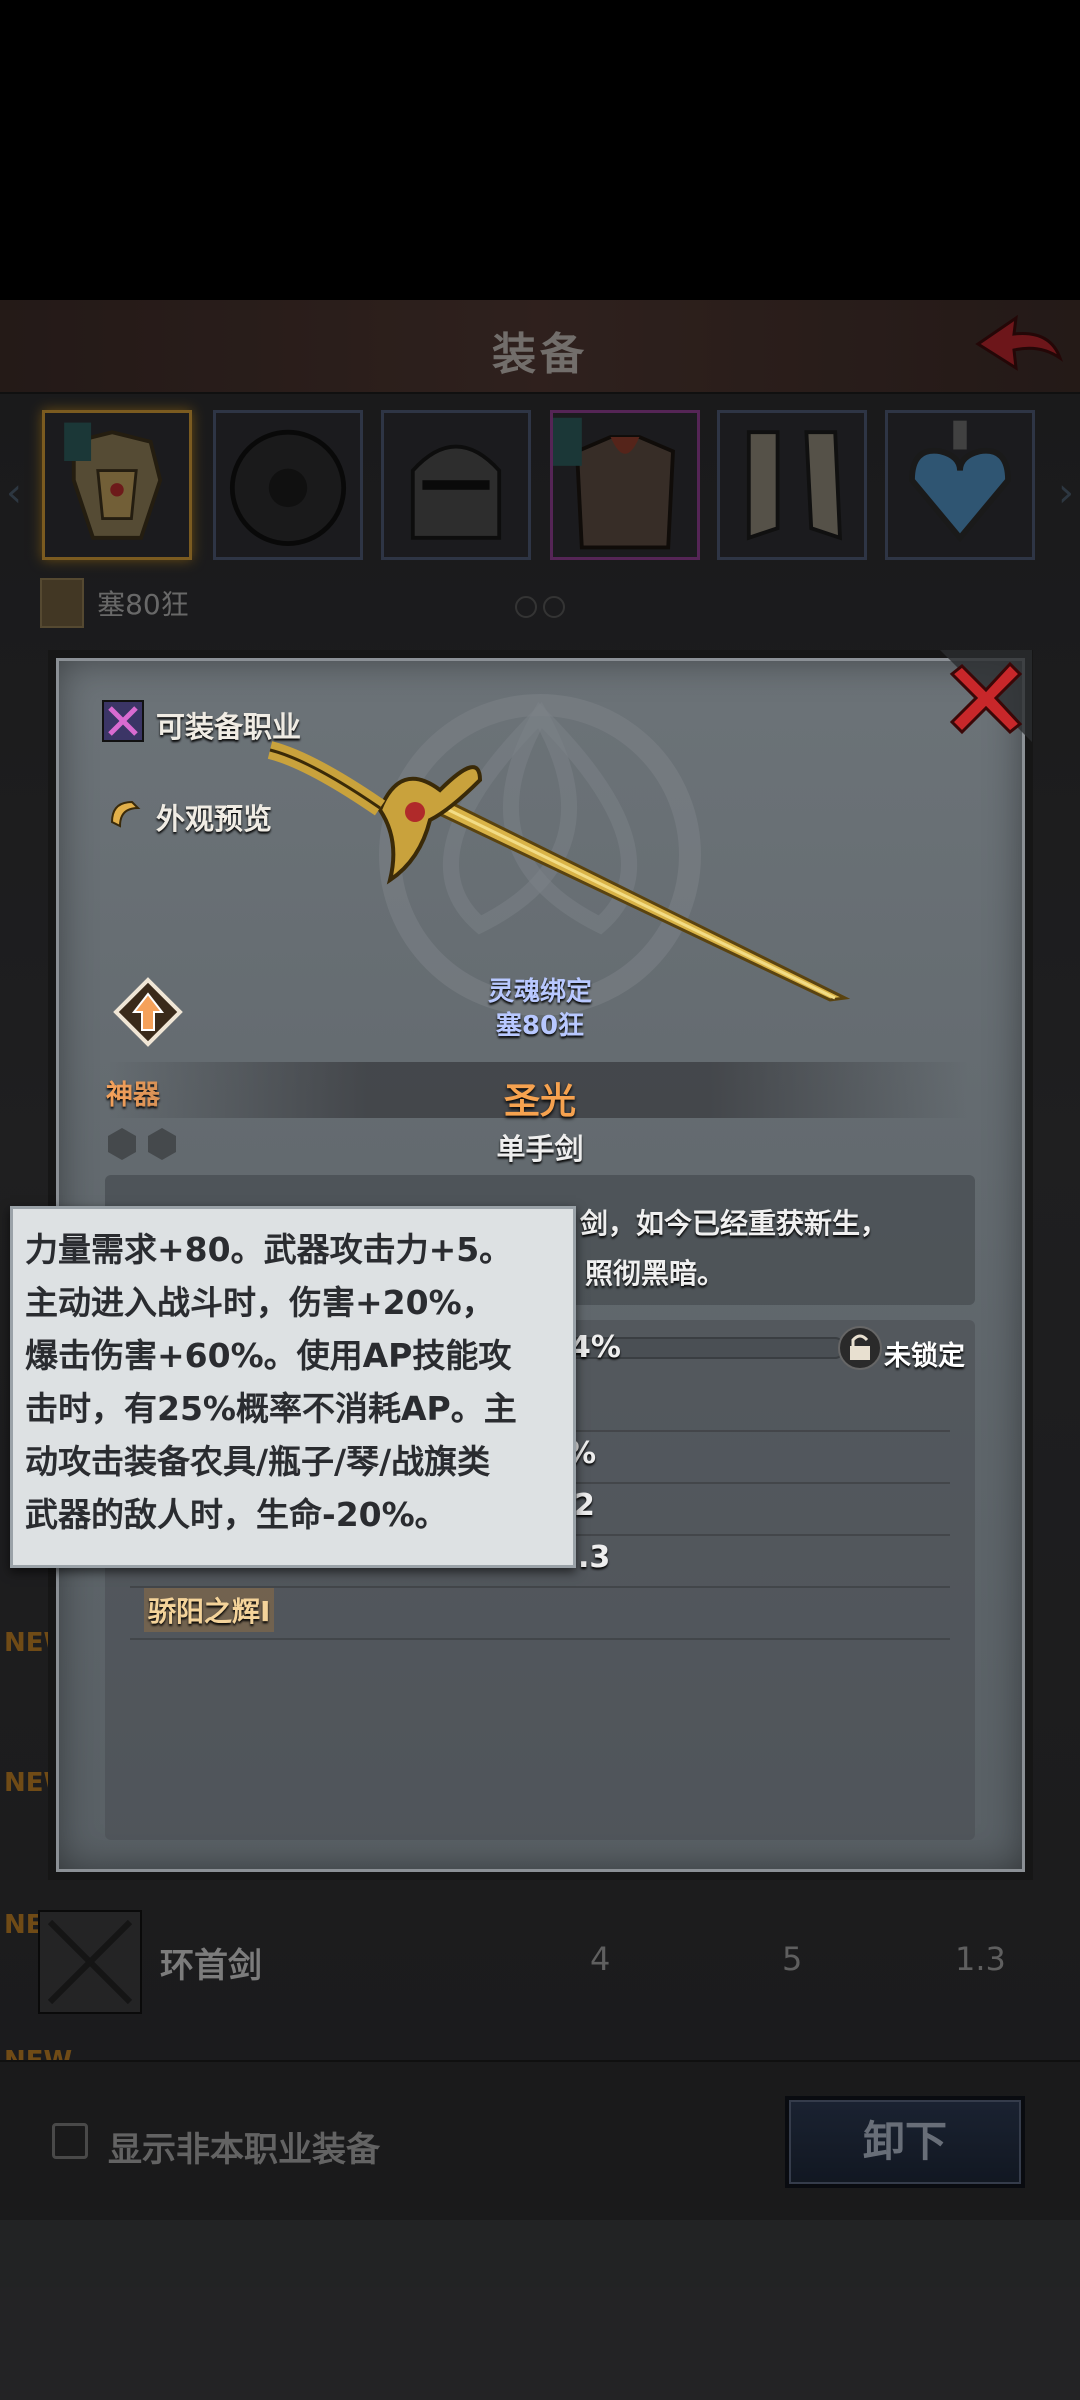 This screenshot has height=2400, width=1080. Describe the element at coordinates (539, 992) in the screenshot. I see `soul-bound-label: 灵魂绑定` at that location.